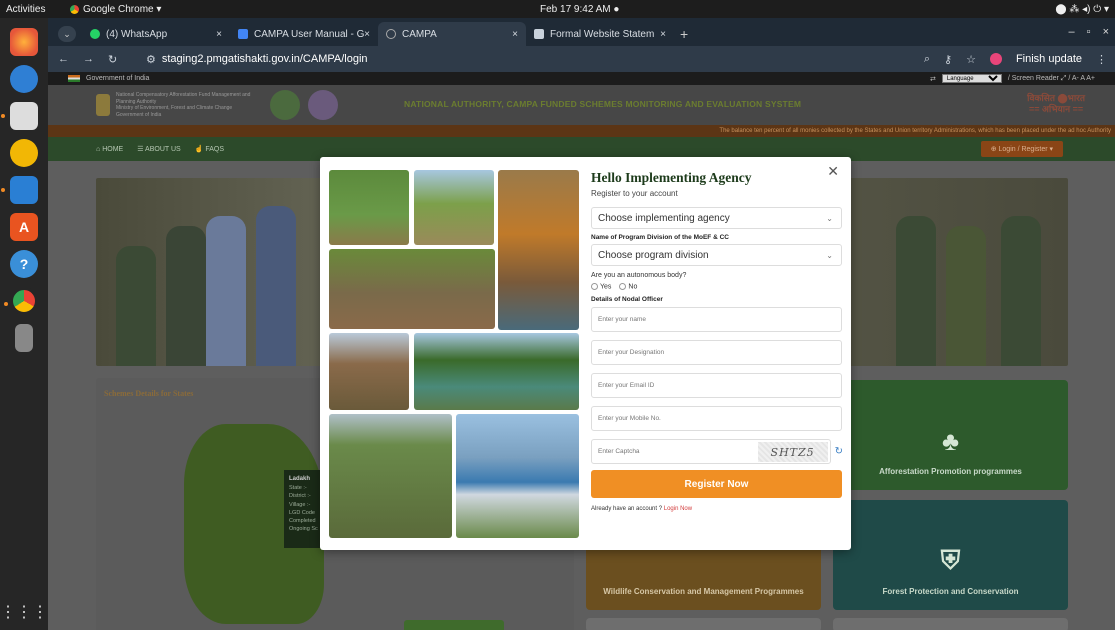 The image size is (1115, 630). What do you see at coordinates (24, 264) in the screenshot?
I see `help-icon: ?` at bounding box center [24, 264].